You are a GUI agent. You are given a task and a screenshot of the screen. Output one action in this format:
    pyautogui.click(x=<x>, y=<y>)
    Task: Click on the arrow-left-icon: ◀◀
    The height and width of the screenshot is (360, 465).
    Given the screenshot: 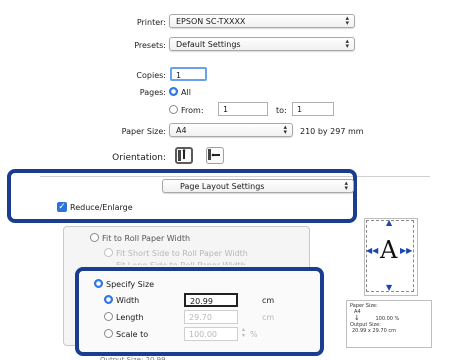 What is the action you would take?
    pyautogui.click(x=372, y=250)
    